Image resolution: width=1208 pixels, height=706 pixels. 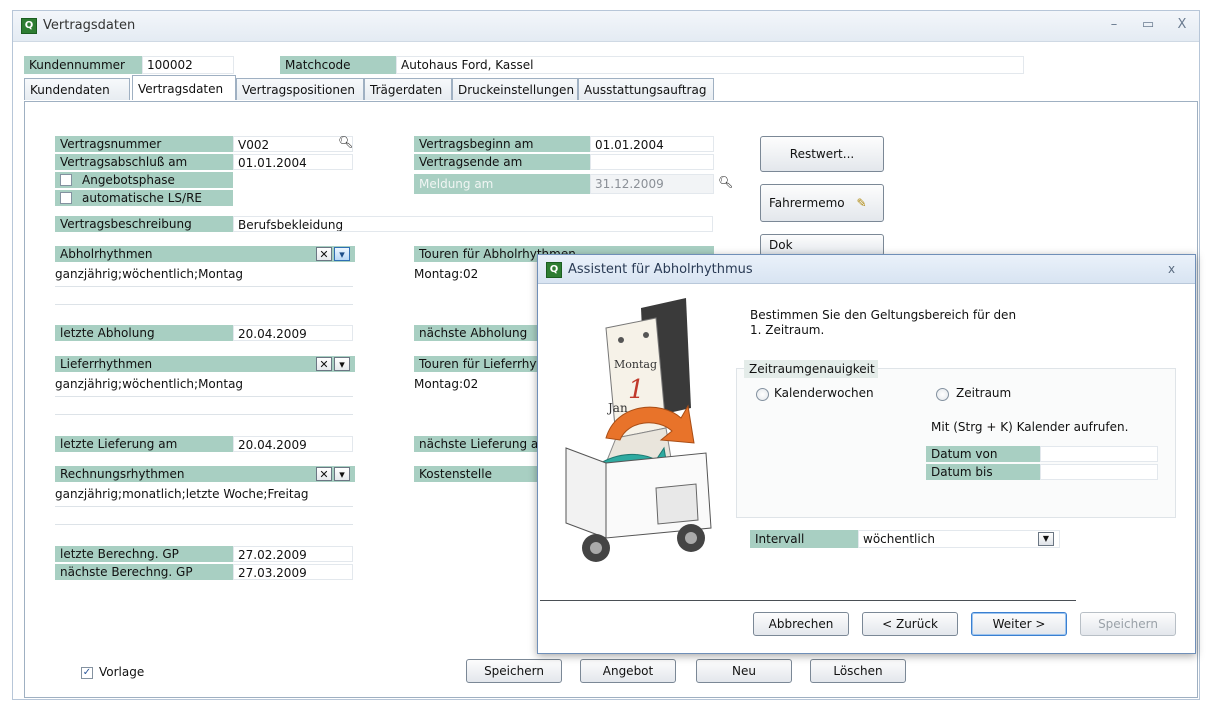 What do you see at coordinates (617, 408) in the screenshot?
I see `calendar-bottom-text: Jan` at bounding box center [617, 408].